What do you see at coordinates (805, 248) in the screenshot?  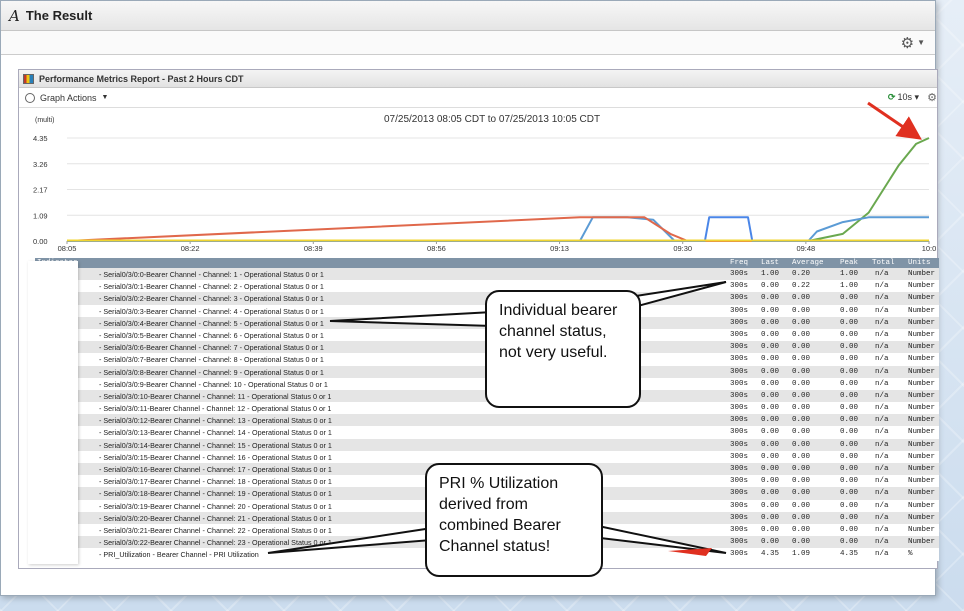 I see `x-tick-label: 09:48` at bounding box center [805, 248].